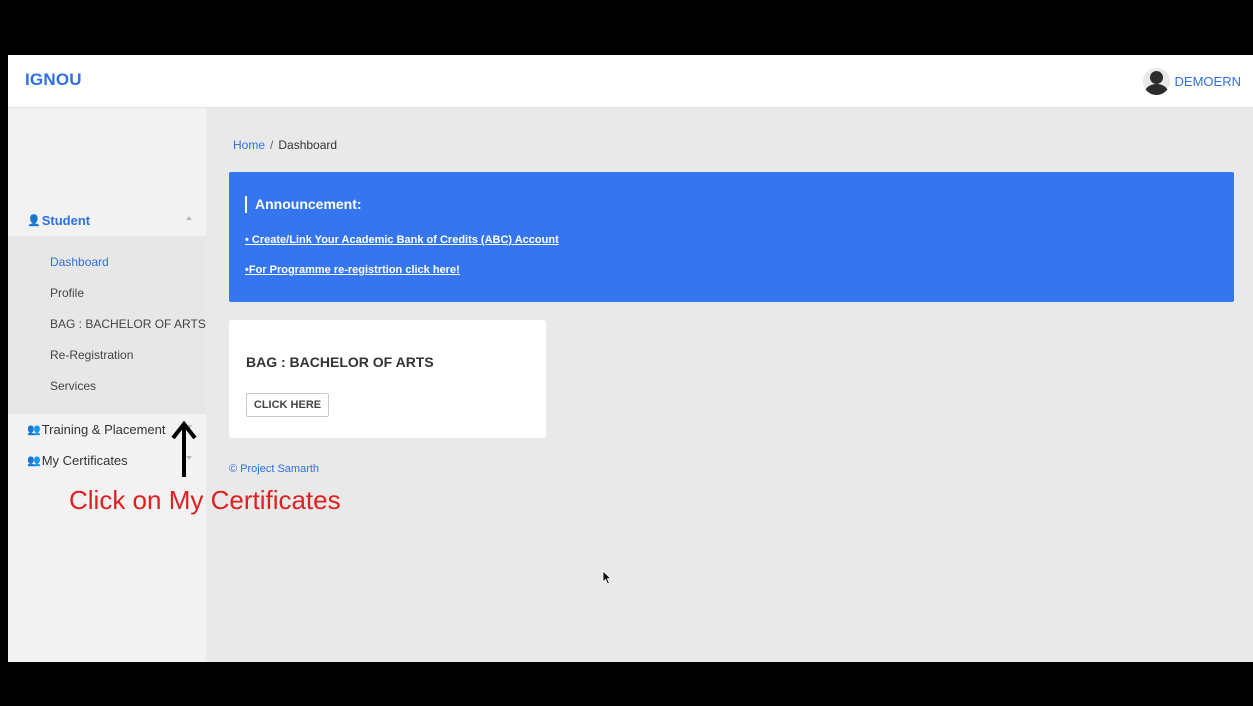 This screenshot has width=1253, height=706. I want to click on user-name: DEMOERN, so click(1208, 81).